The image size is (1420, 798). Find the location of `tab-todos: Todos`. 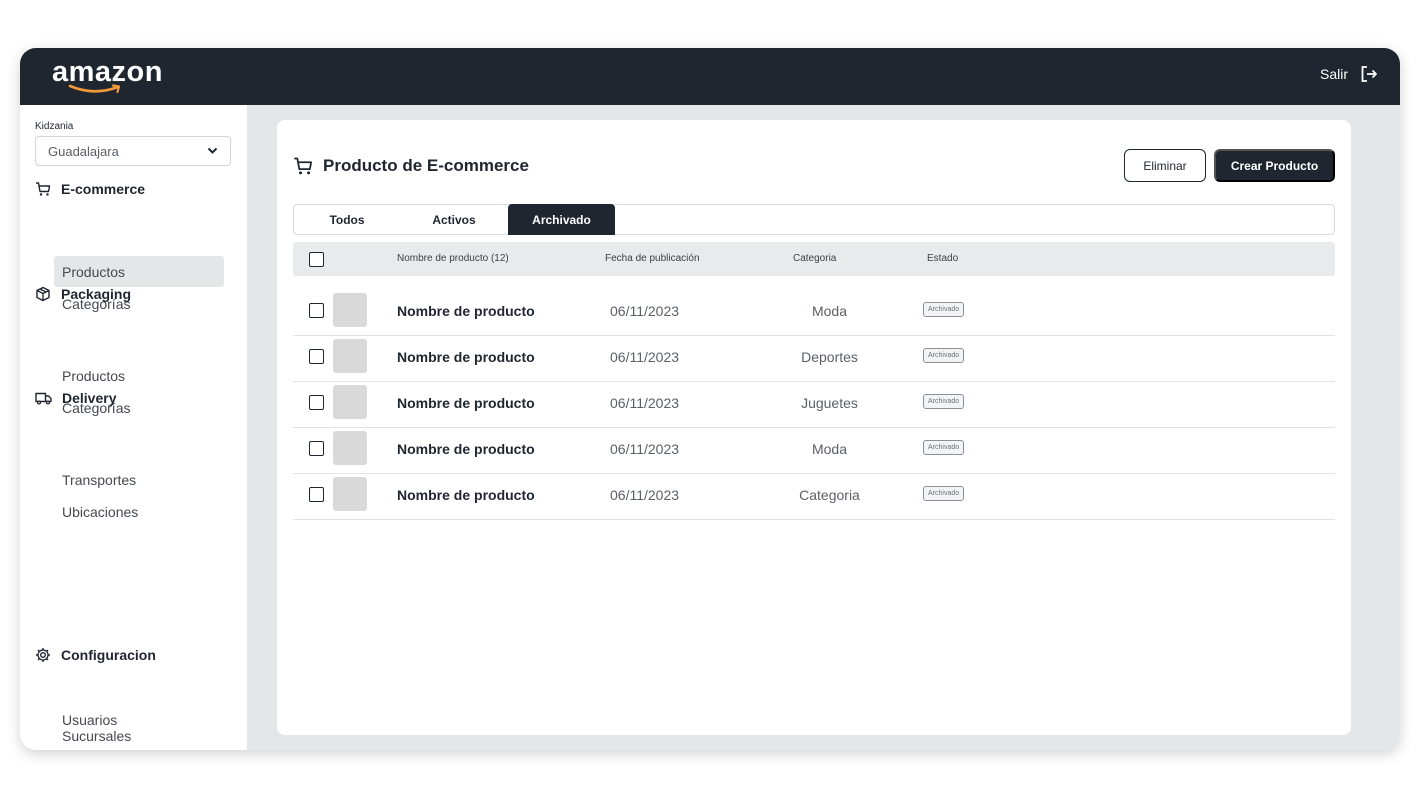

tab-todos: Todos is located at coordinates (347, 219).